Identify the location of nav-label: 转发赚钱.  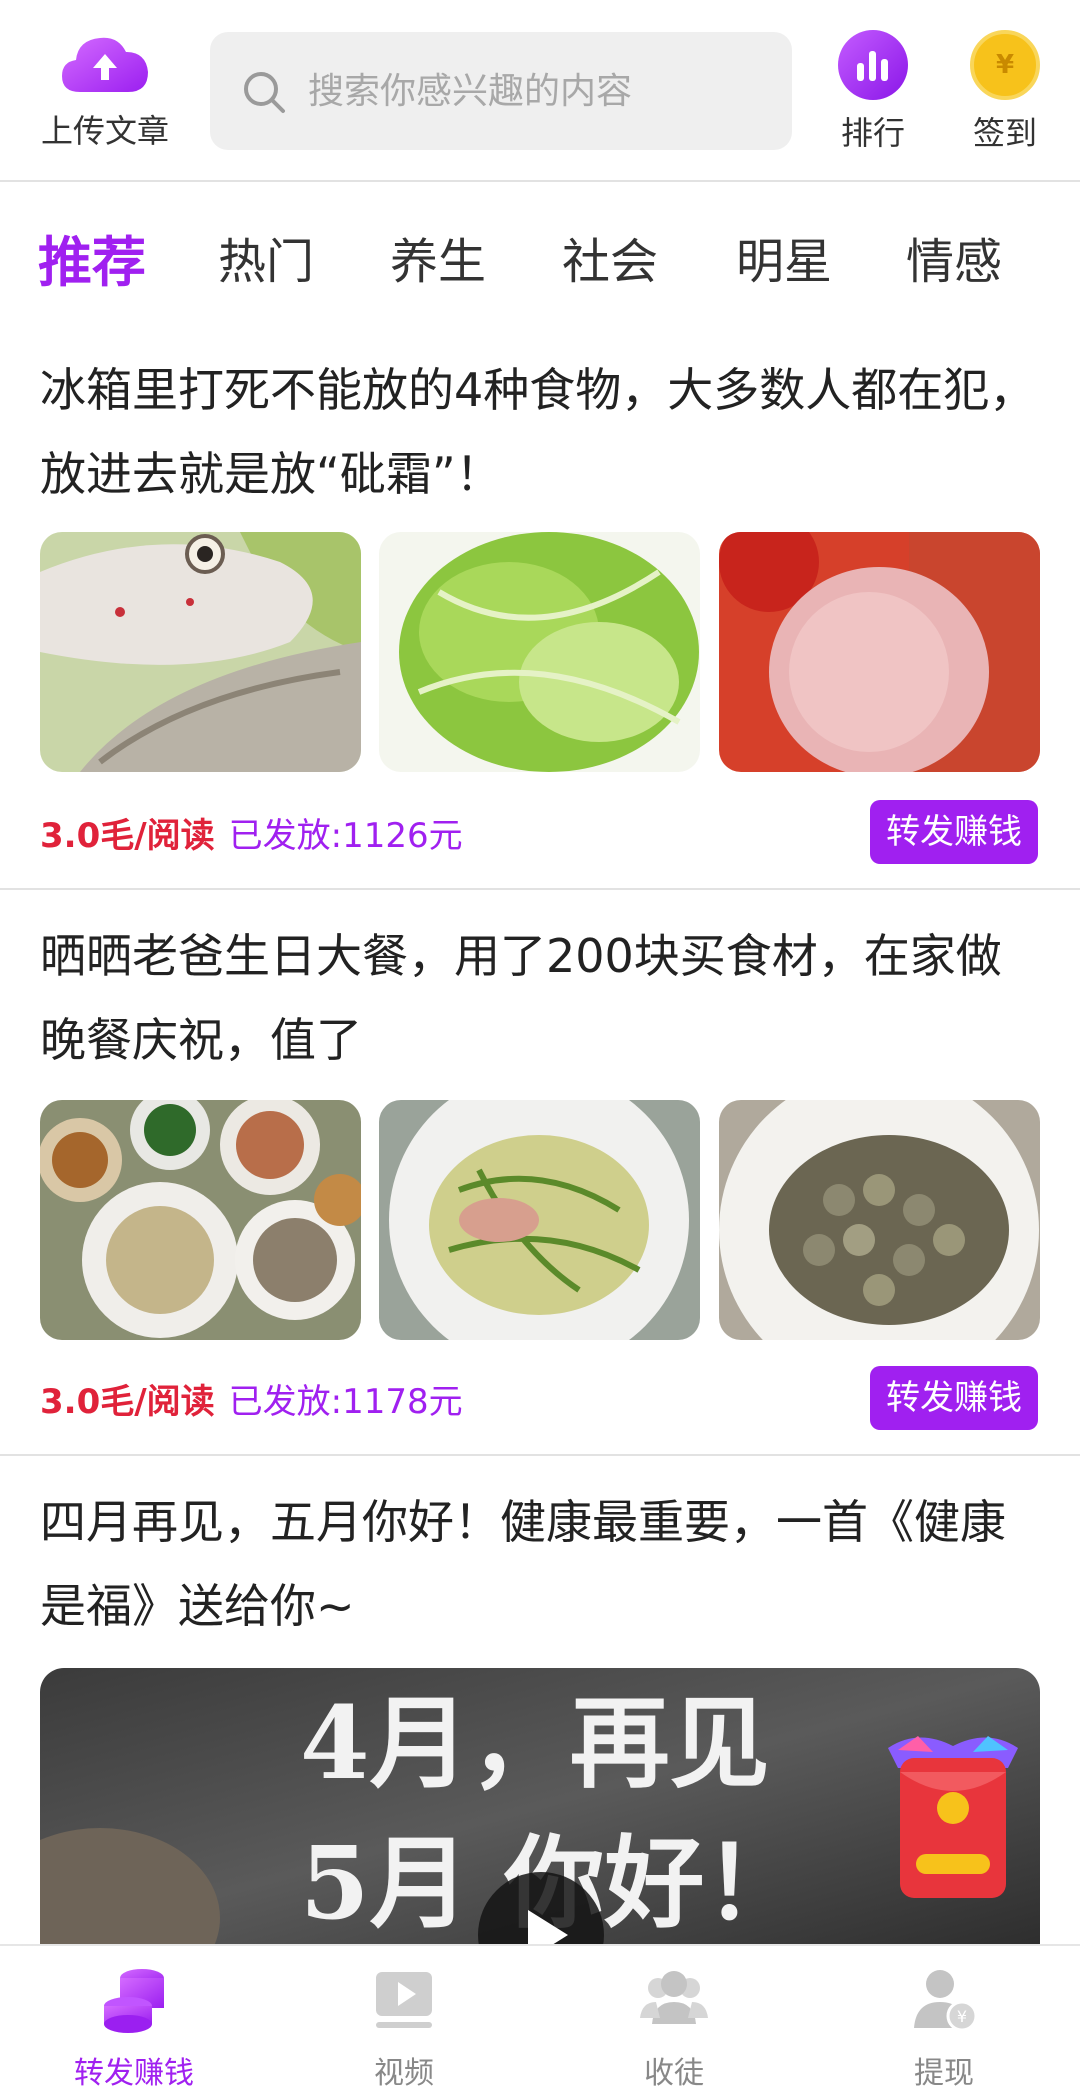
(134, 2073).